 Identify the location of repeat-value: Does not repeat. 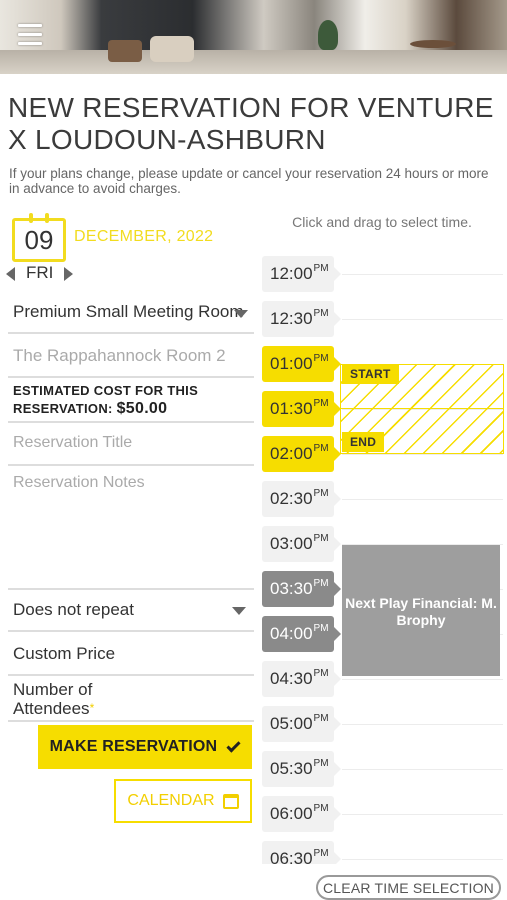
(73, 609).